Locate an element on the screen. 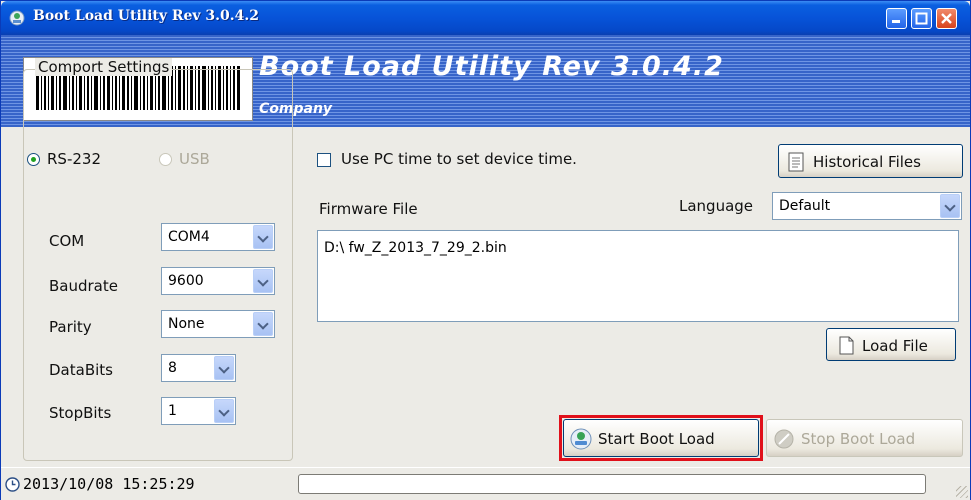 The width and height of the screenshot is (971, 500). comport-settings-title: Comport Settings is located at coordinates (104, 67).